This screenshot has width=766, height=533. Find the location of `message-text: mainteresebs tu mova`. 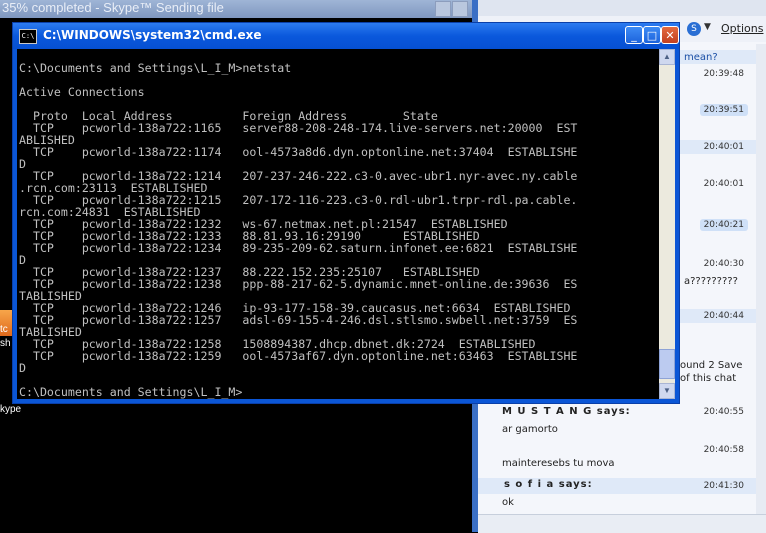

message-text: mainteresebs tu mova is located at coordinates (558, 463).